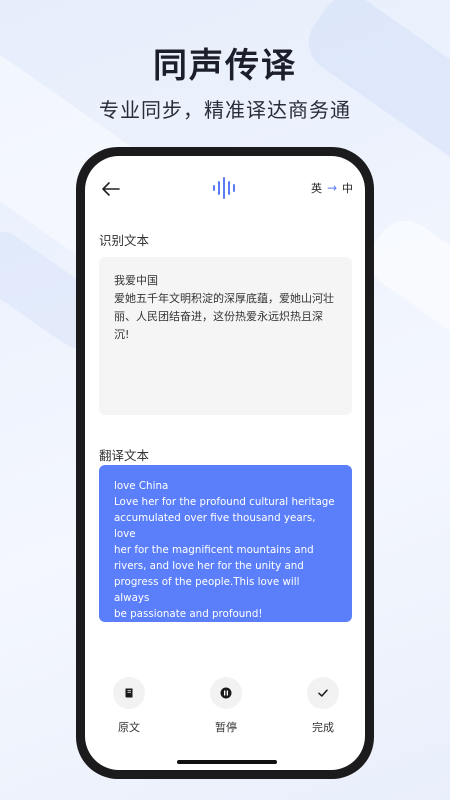 The width and height of the screenshot is (450, 800). What do you see at coordinates (129, 727) in the screenshot?
I see `original-text-label: 原文` at bounding box center [129, 727].